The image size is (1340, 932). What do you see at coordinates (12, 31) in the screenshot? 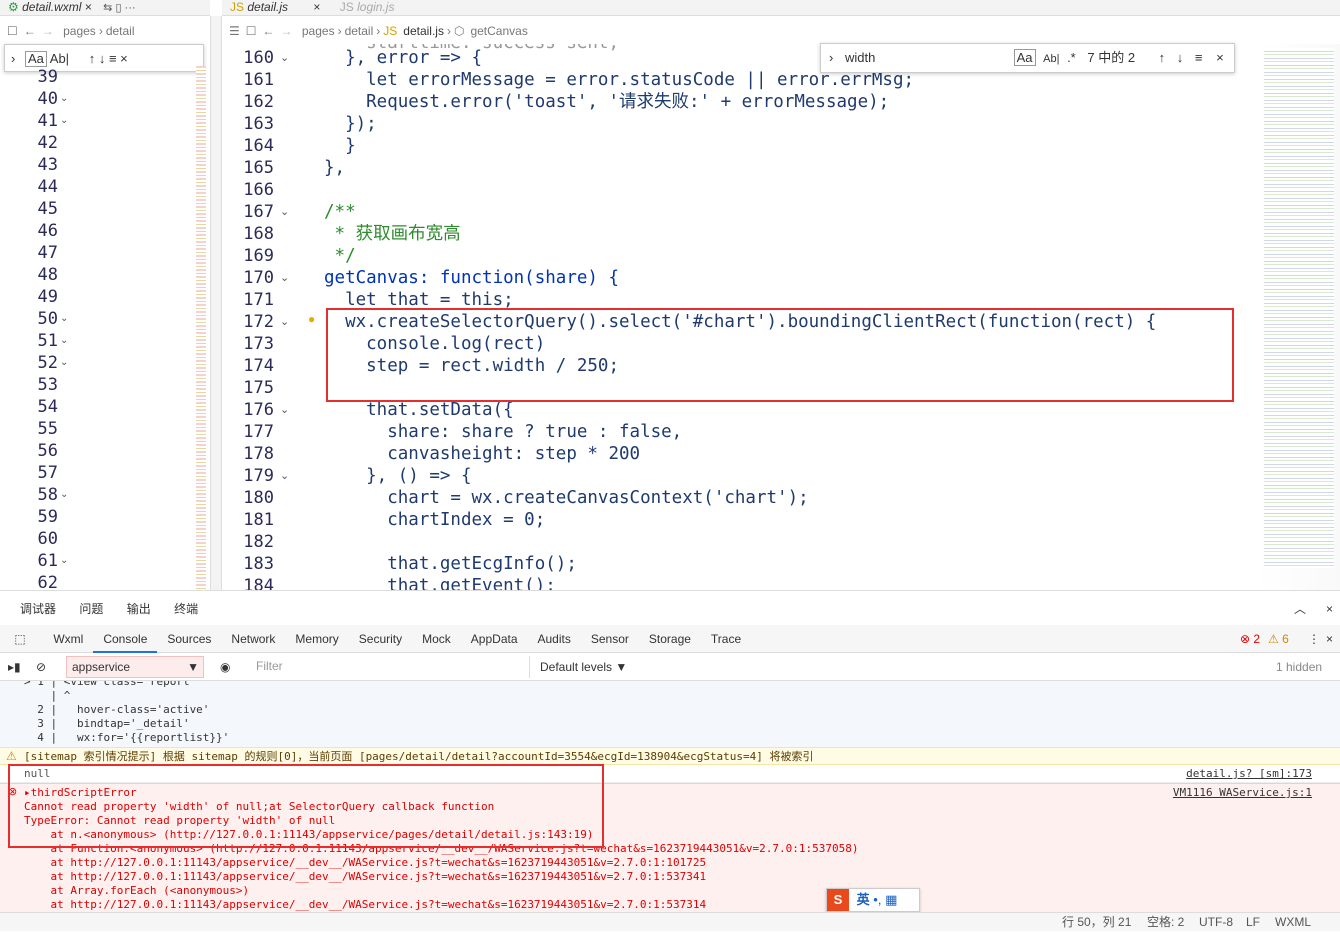
I see `bookmark-icon: ☐` at bounding box center [12, 31].